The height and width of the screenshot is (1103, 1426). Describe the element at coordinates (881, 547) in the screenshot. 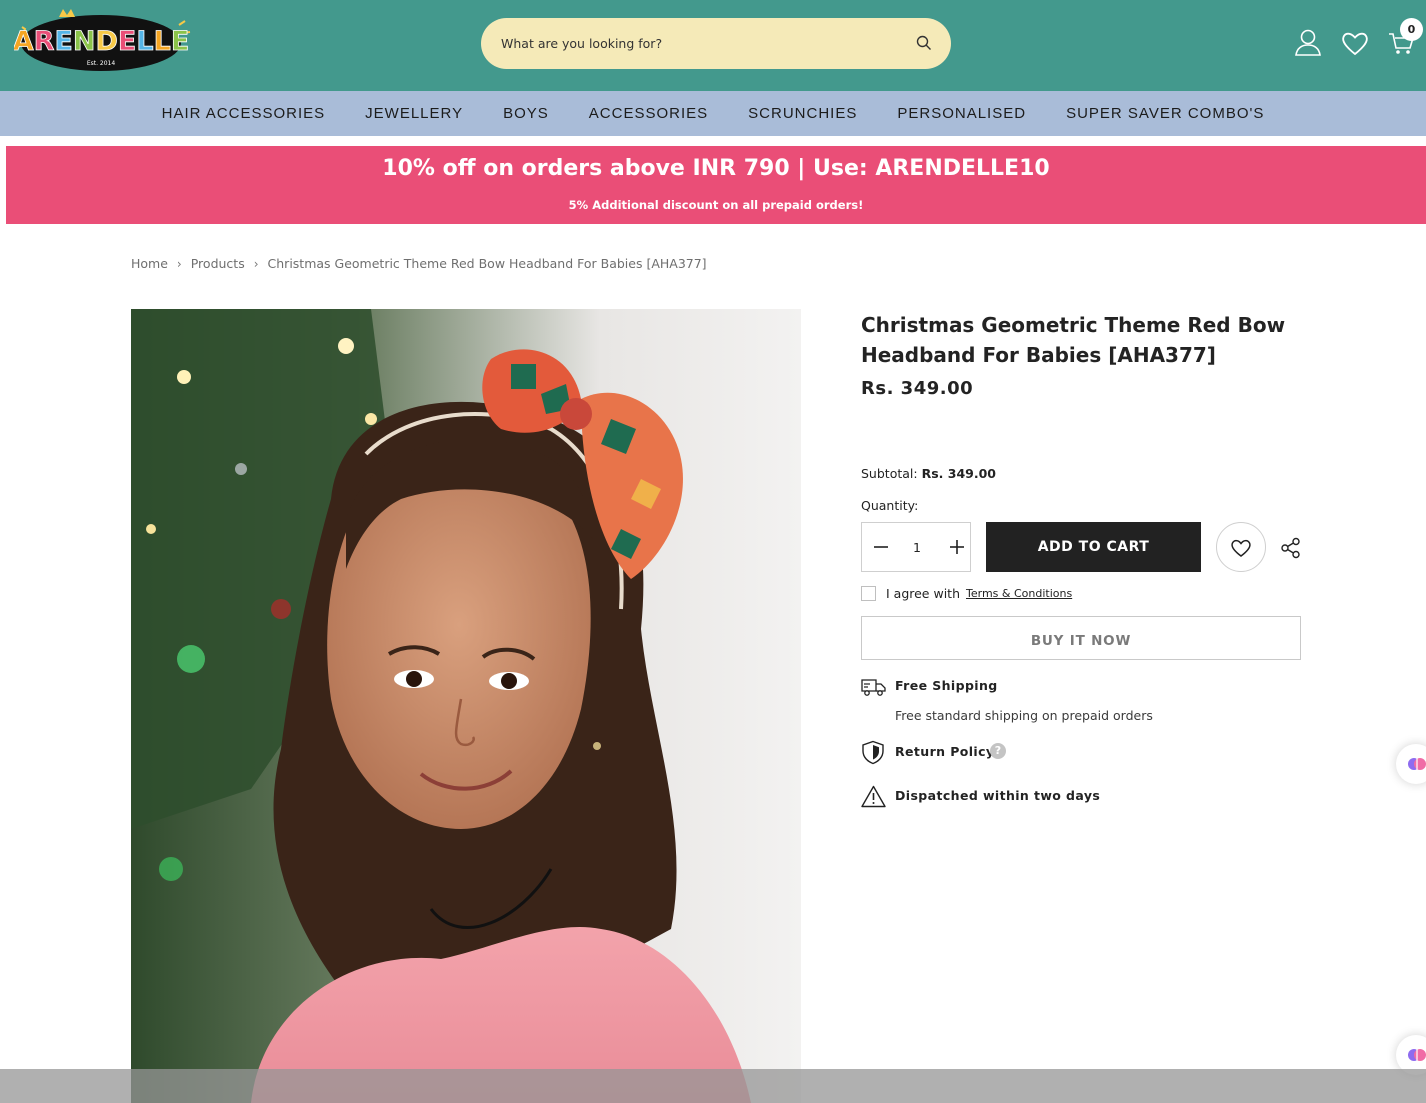

I see `minus-icon` at that location.